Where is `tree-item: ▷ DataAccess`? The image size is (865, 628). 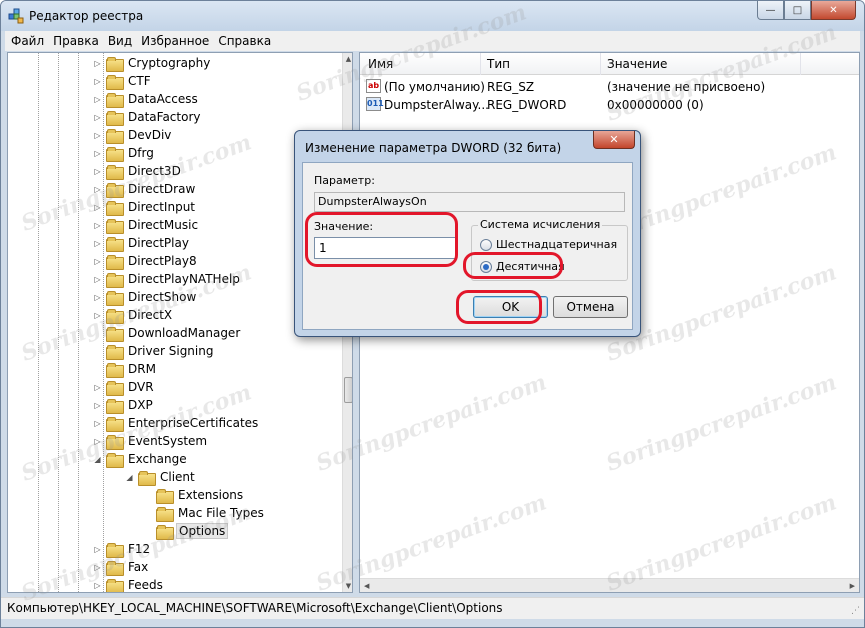
tree-item: ▷ DataAccess is located at coordinates (146, 99).